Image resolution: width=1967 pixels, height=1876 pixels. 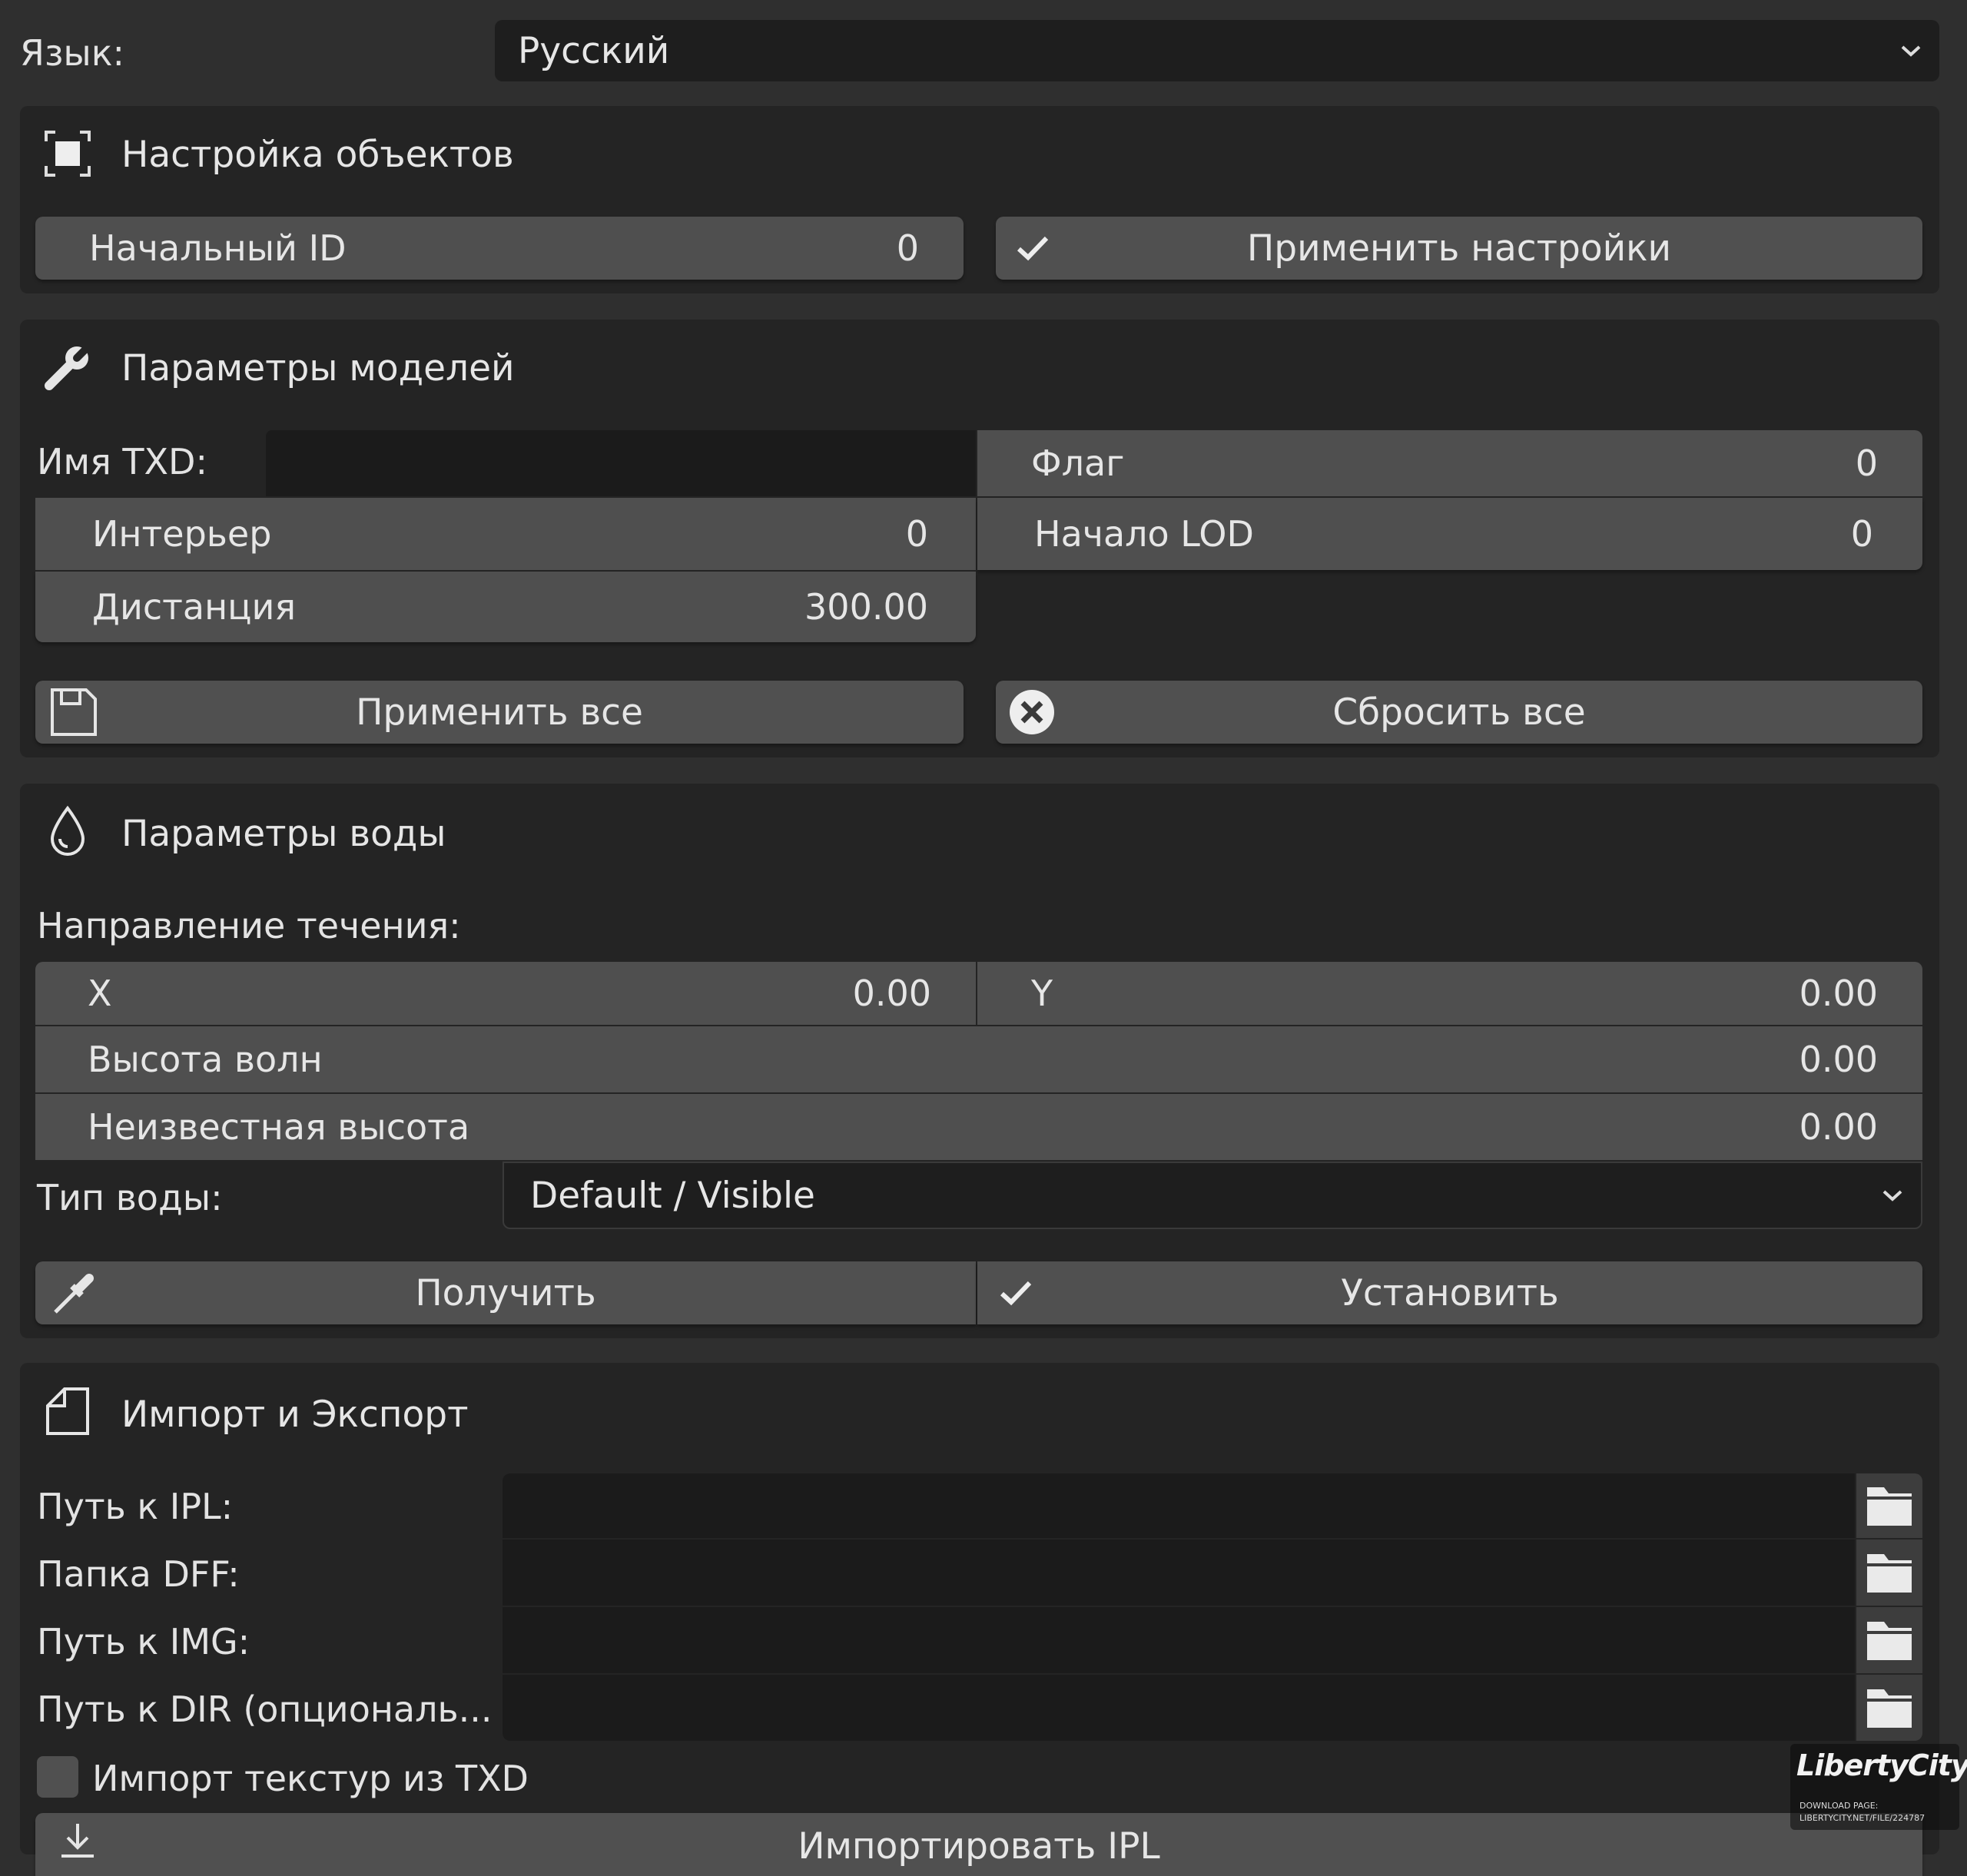 I want to click on unknown-height-label: Неизвестная высота, so click(x=279, y=1127).